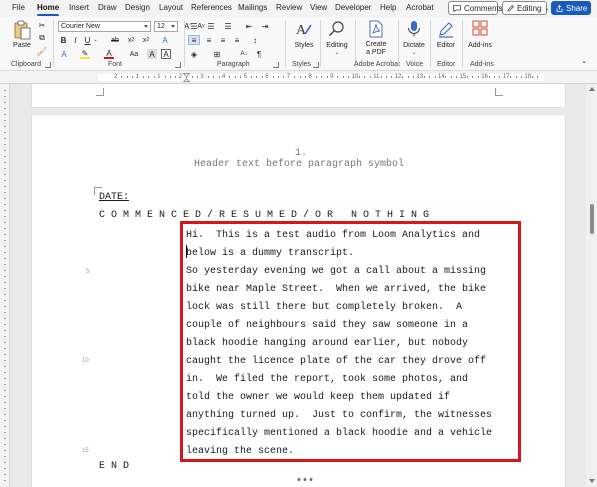 The height and width of the screenshot is (487, 597). I want to click on align-center-icon: ≡, so click(209, 40).